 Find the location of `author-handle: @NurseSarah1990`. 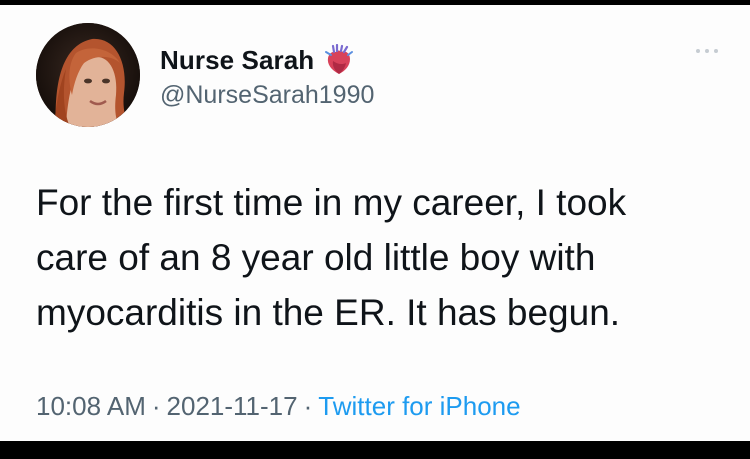

author-handle: @NurseSarah1990 is located at coordinates (267, 95).